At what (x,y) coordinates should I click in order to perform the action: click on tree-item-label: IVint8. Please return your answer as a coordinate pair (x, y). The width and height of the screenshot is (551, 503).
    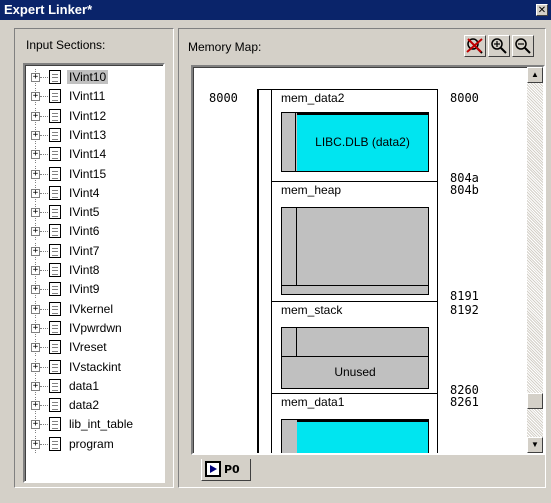
    Looking at the image, I should click on (84, 270).